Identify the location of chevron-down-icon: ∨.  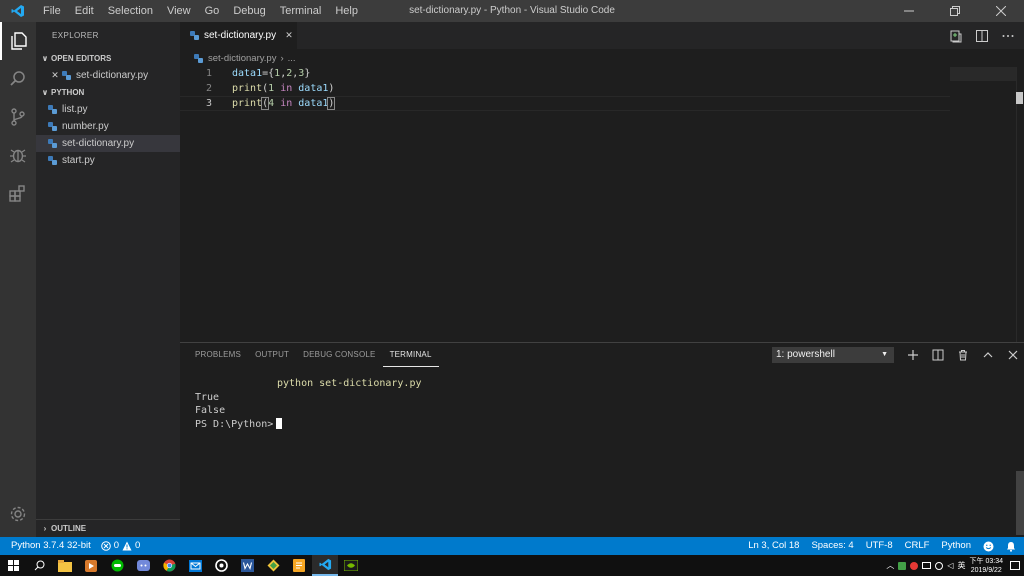
(45, 92).